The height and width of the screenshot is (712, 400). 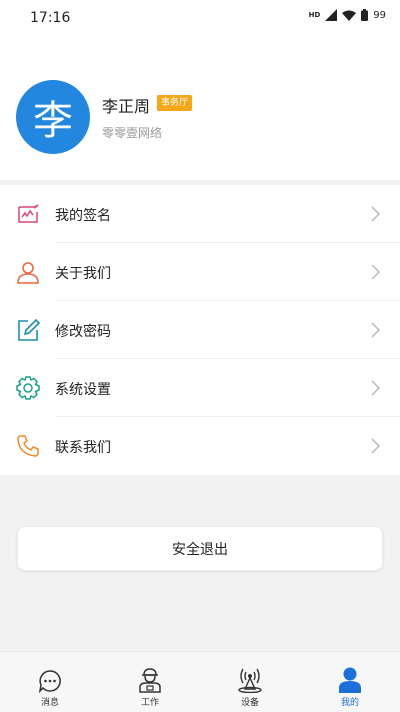 I want to click on menu-item-signature: 我的签名, so click(x=200, y=214).